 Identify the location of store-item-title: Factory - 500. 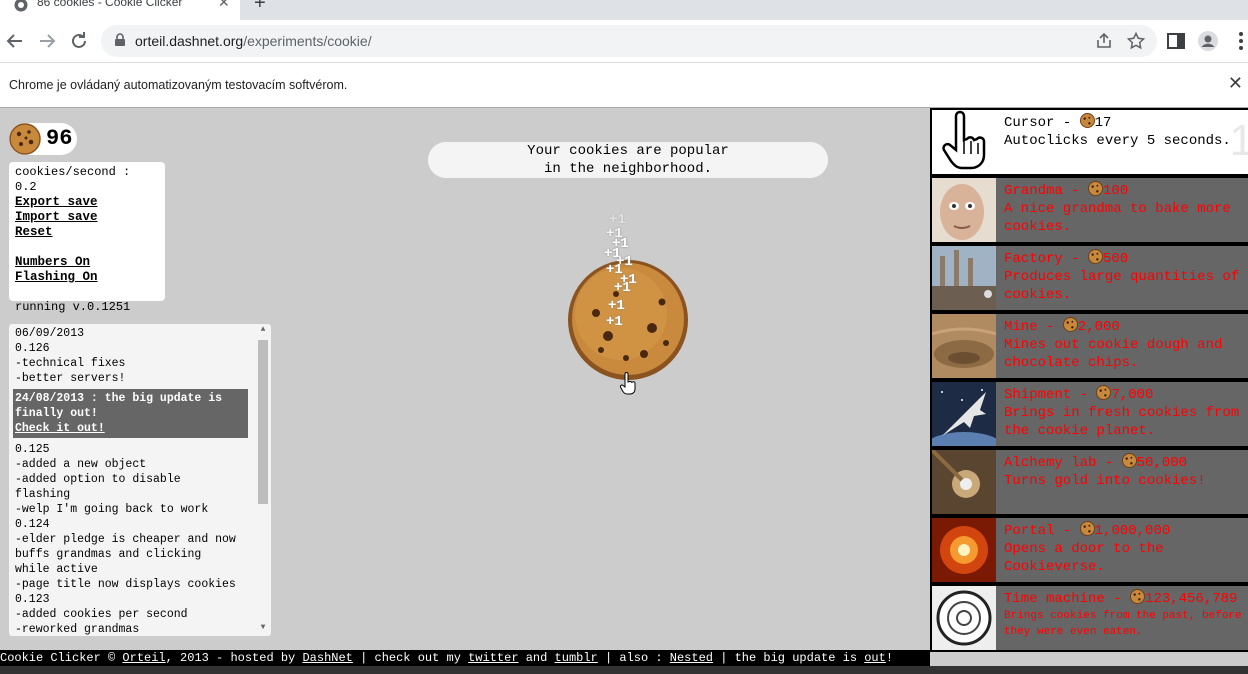
(1066, 258).